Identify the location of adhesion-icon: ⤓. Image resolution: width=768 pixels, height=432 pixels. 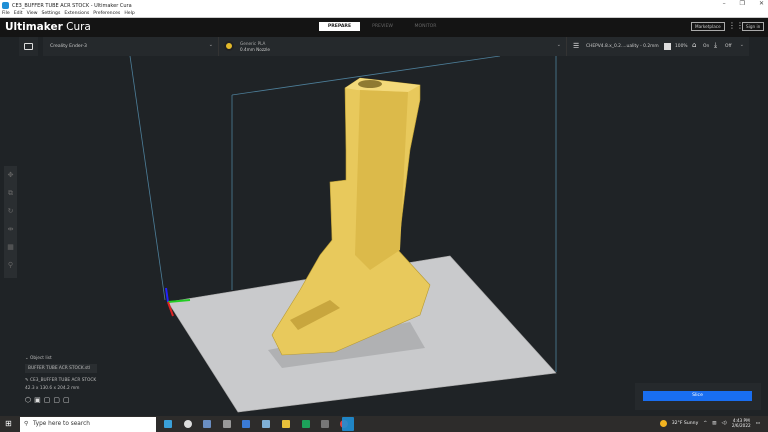
(716, 45).